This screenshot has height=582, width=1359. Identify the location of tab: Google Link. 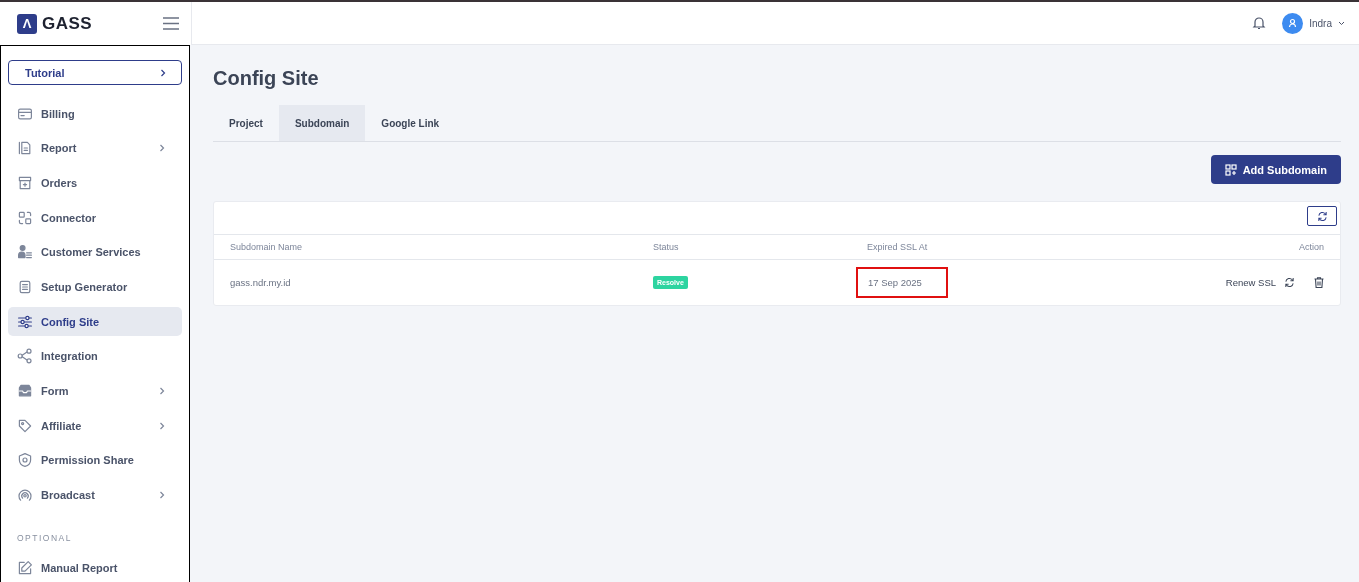
(410, 123).